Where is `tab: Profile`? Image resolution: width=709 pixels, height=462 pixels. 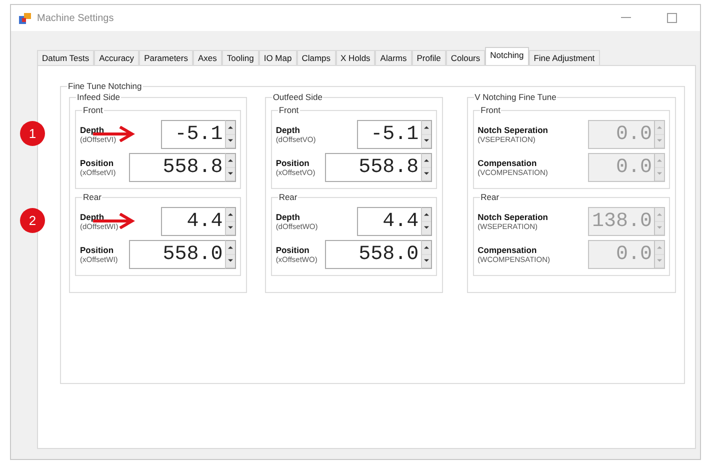 tab: Profile is located at coordinates (429, 57).